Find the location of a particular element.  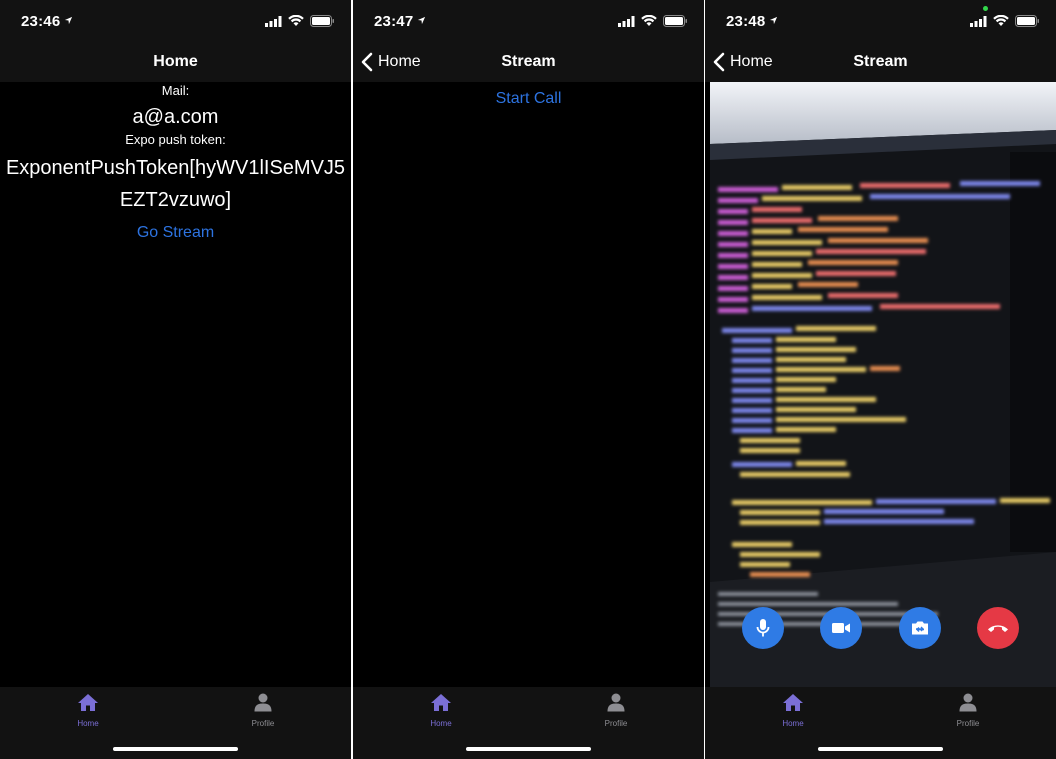

status-time: 23:46 is located at coordinates (47, 21).